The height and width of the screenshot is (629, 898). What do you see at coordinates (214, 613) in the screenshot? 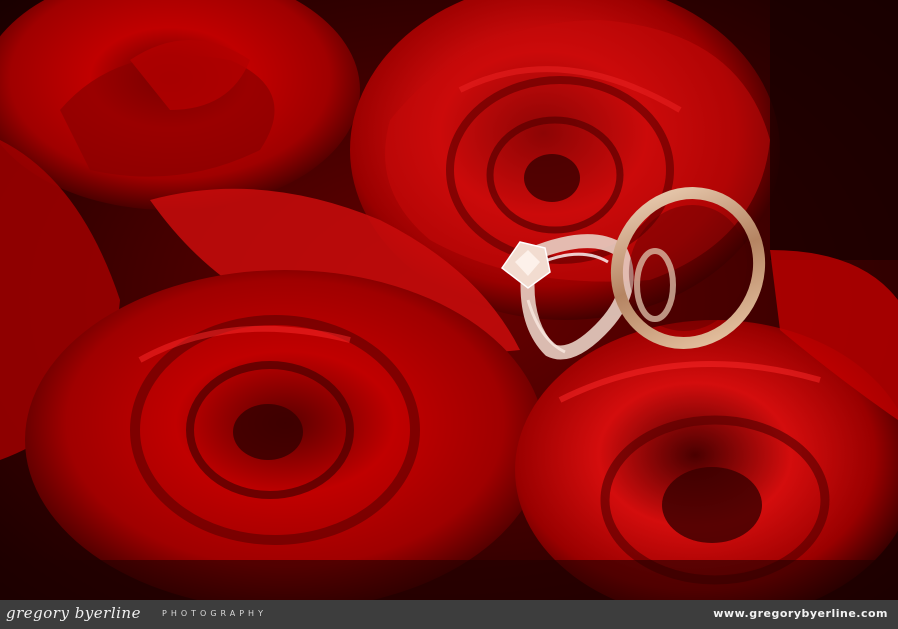
I see `brand-subtitle: PHOTOGRAPHY` at bounding box center [214, 613].